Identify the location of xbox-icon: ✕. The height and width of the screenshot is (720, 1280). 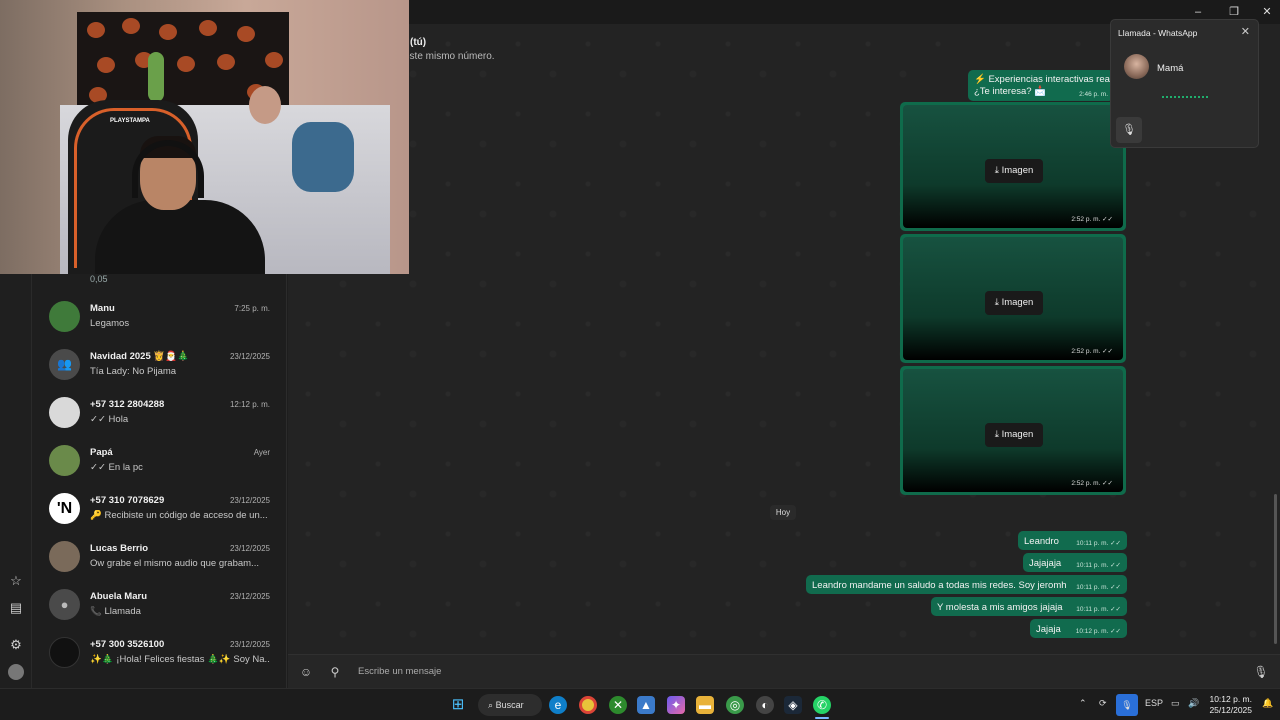
(618, 705).